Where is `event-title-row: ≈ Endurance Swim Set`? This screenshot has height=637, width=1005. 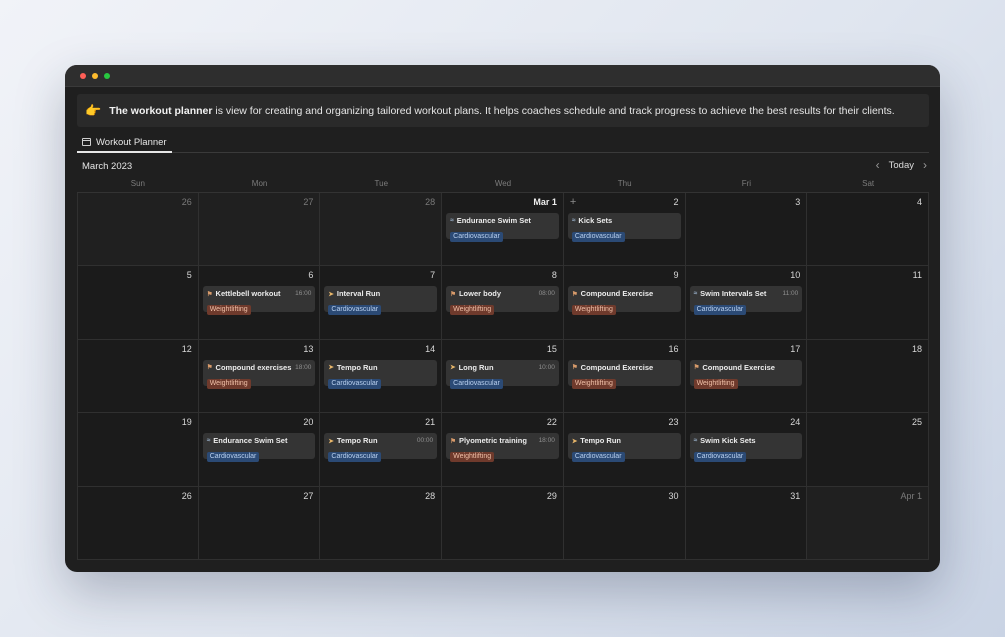
event-title-row: ≈ Endurance Swim Set is located at coordinates (259, 440).